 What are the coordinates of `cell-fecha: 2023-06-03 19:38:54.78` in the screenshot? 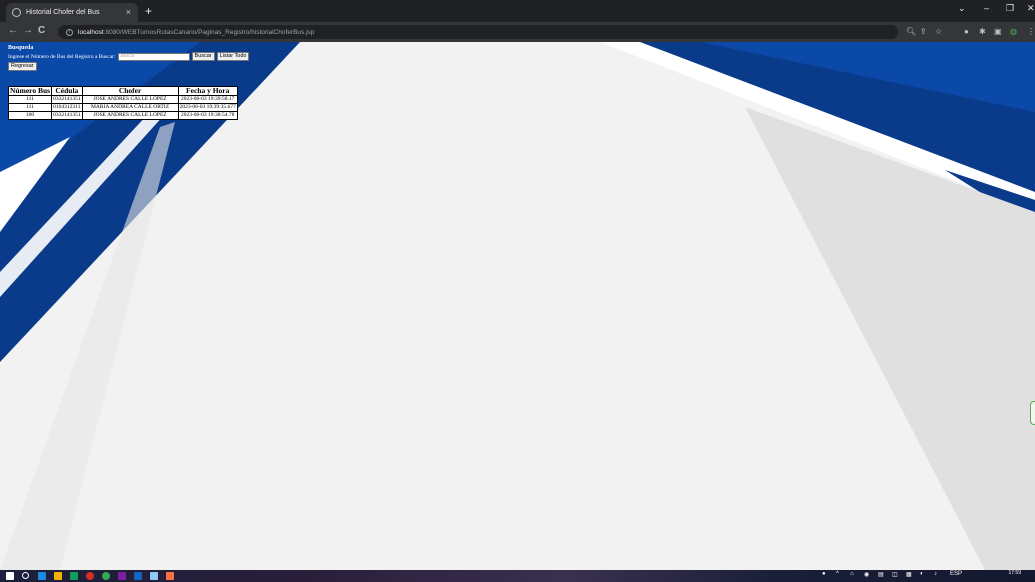 It's located at (207, 115).